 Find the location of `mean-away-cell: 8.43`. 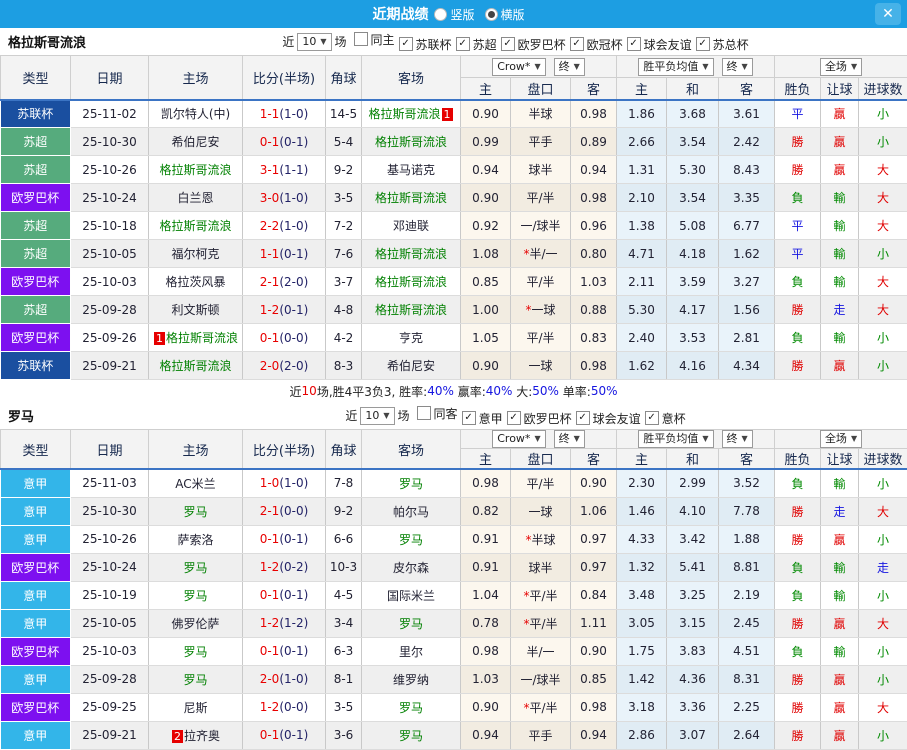

mean-away-cell: 8.43 is located at coordinates (746, 169).